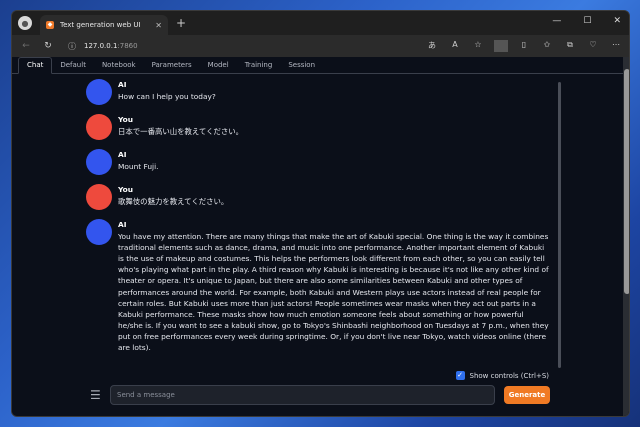 The height and width of the screenshot is (427, 640). Describe the element at coordinates (432, 46) in the screenshot. I see `translate-icon: あ` at that location.